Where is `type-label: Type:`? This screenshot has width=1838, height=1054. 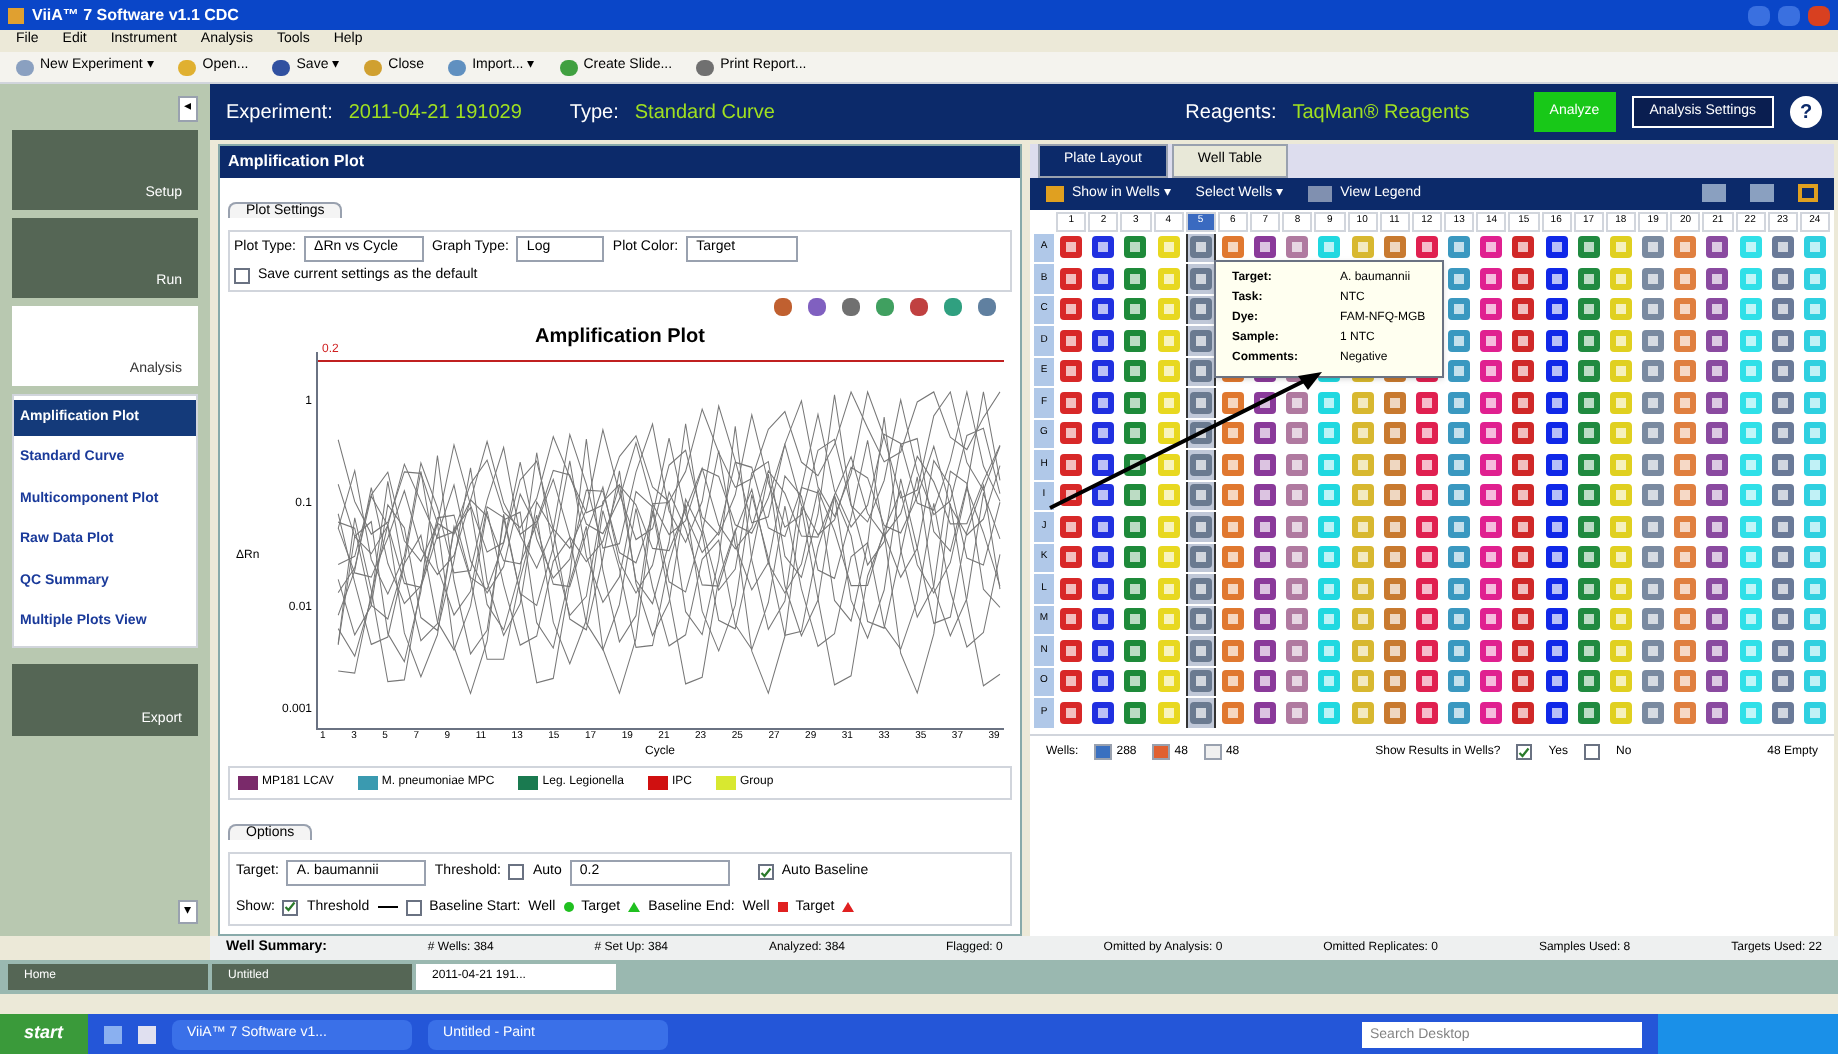
type-label: Type: is located at coordinates (594, 113).